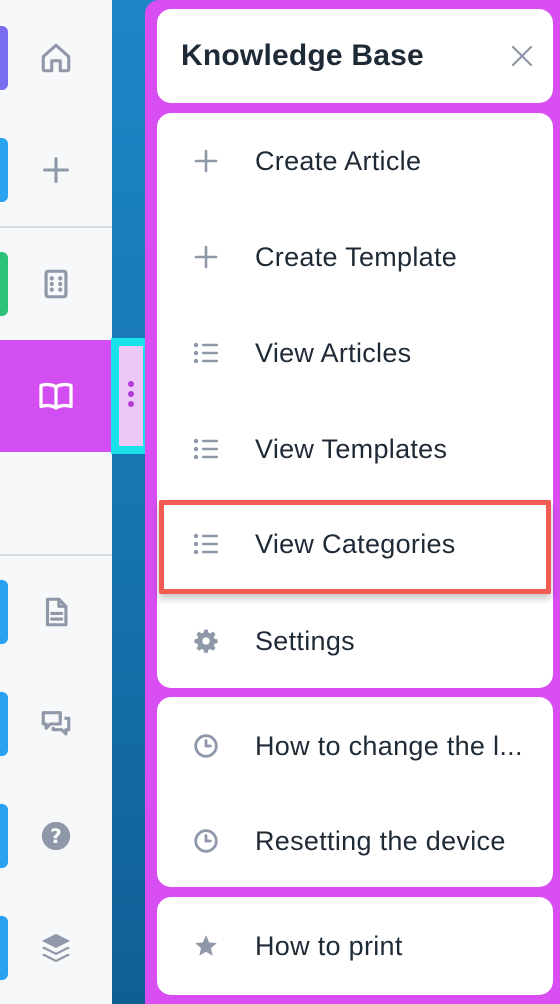 The height and width of the screenshot is (1004, 560). I want to click on vertical-dots-icon, so click(131, 396).